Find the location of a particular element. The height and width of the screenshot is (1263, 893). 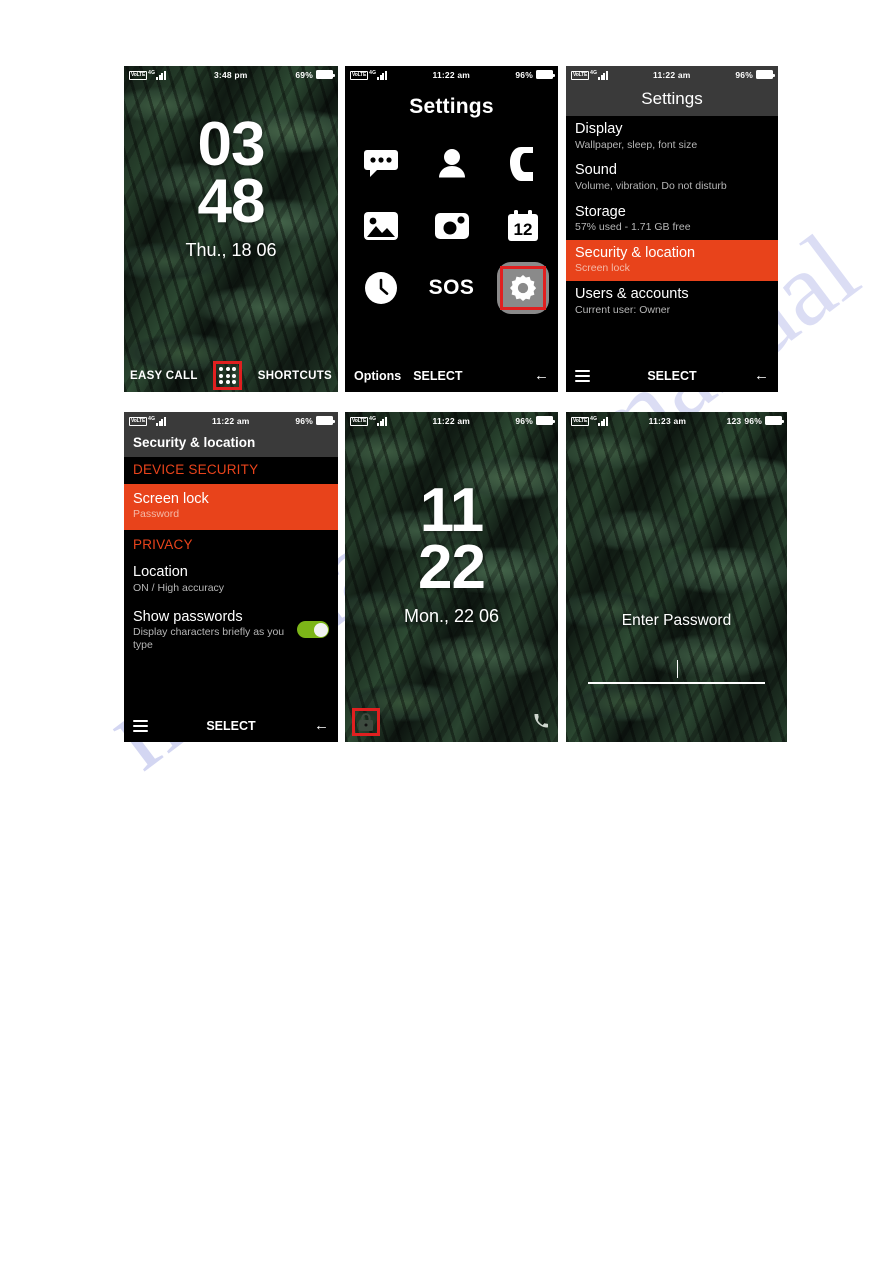

list-item-screen-lock: Screen lock Password is located at coordinates (231, 506).